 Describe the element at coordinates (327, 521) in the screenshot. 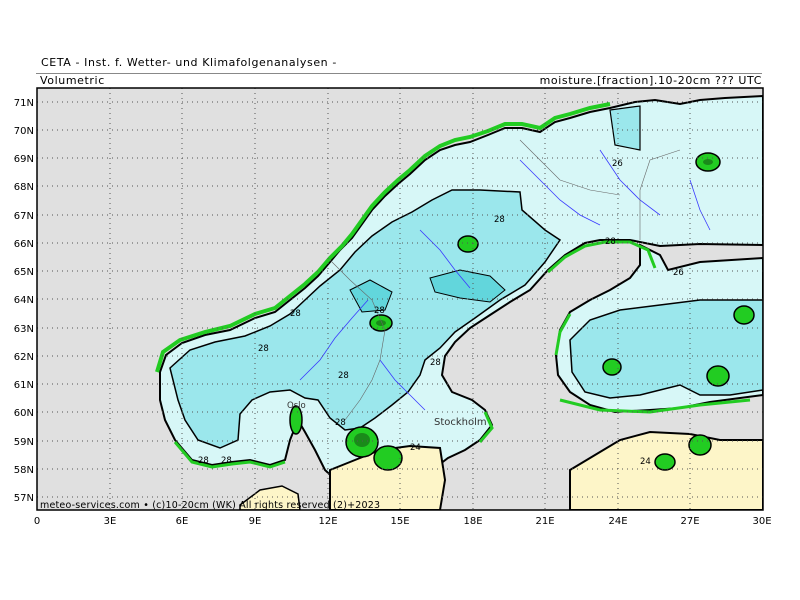

I see `svg-text: 12E` at that location.